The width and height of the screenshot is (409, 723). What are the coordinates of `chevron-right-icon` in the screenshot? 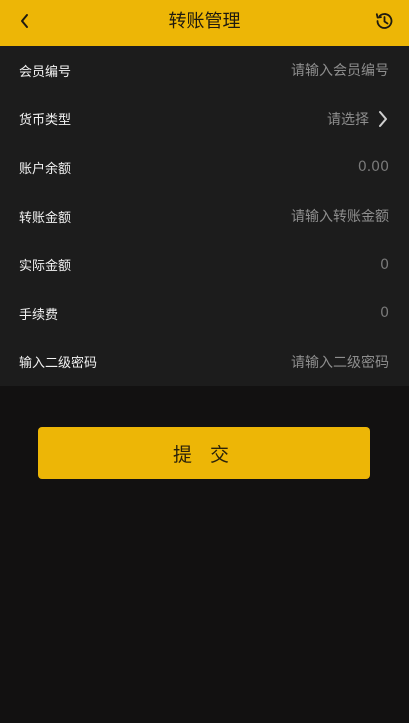 It's located at (383, 119).